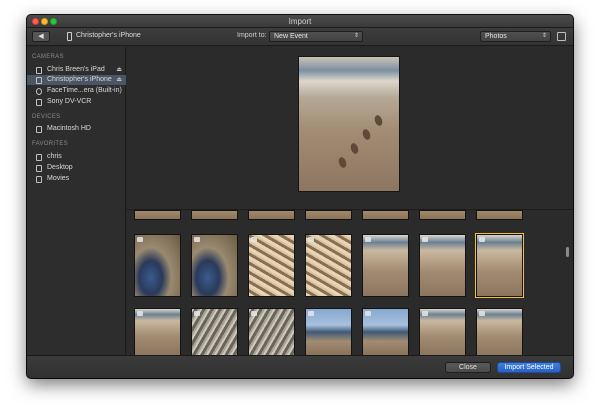  I want to click on import-selected-button: Import Selected, so click(529, 367).